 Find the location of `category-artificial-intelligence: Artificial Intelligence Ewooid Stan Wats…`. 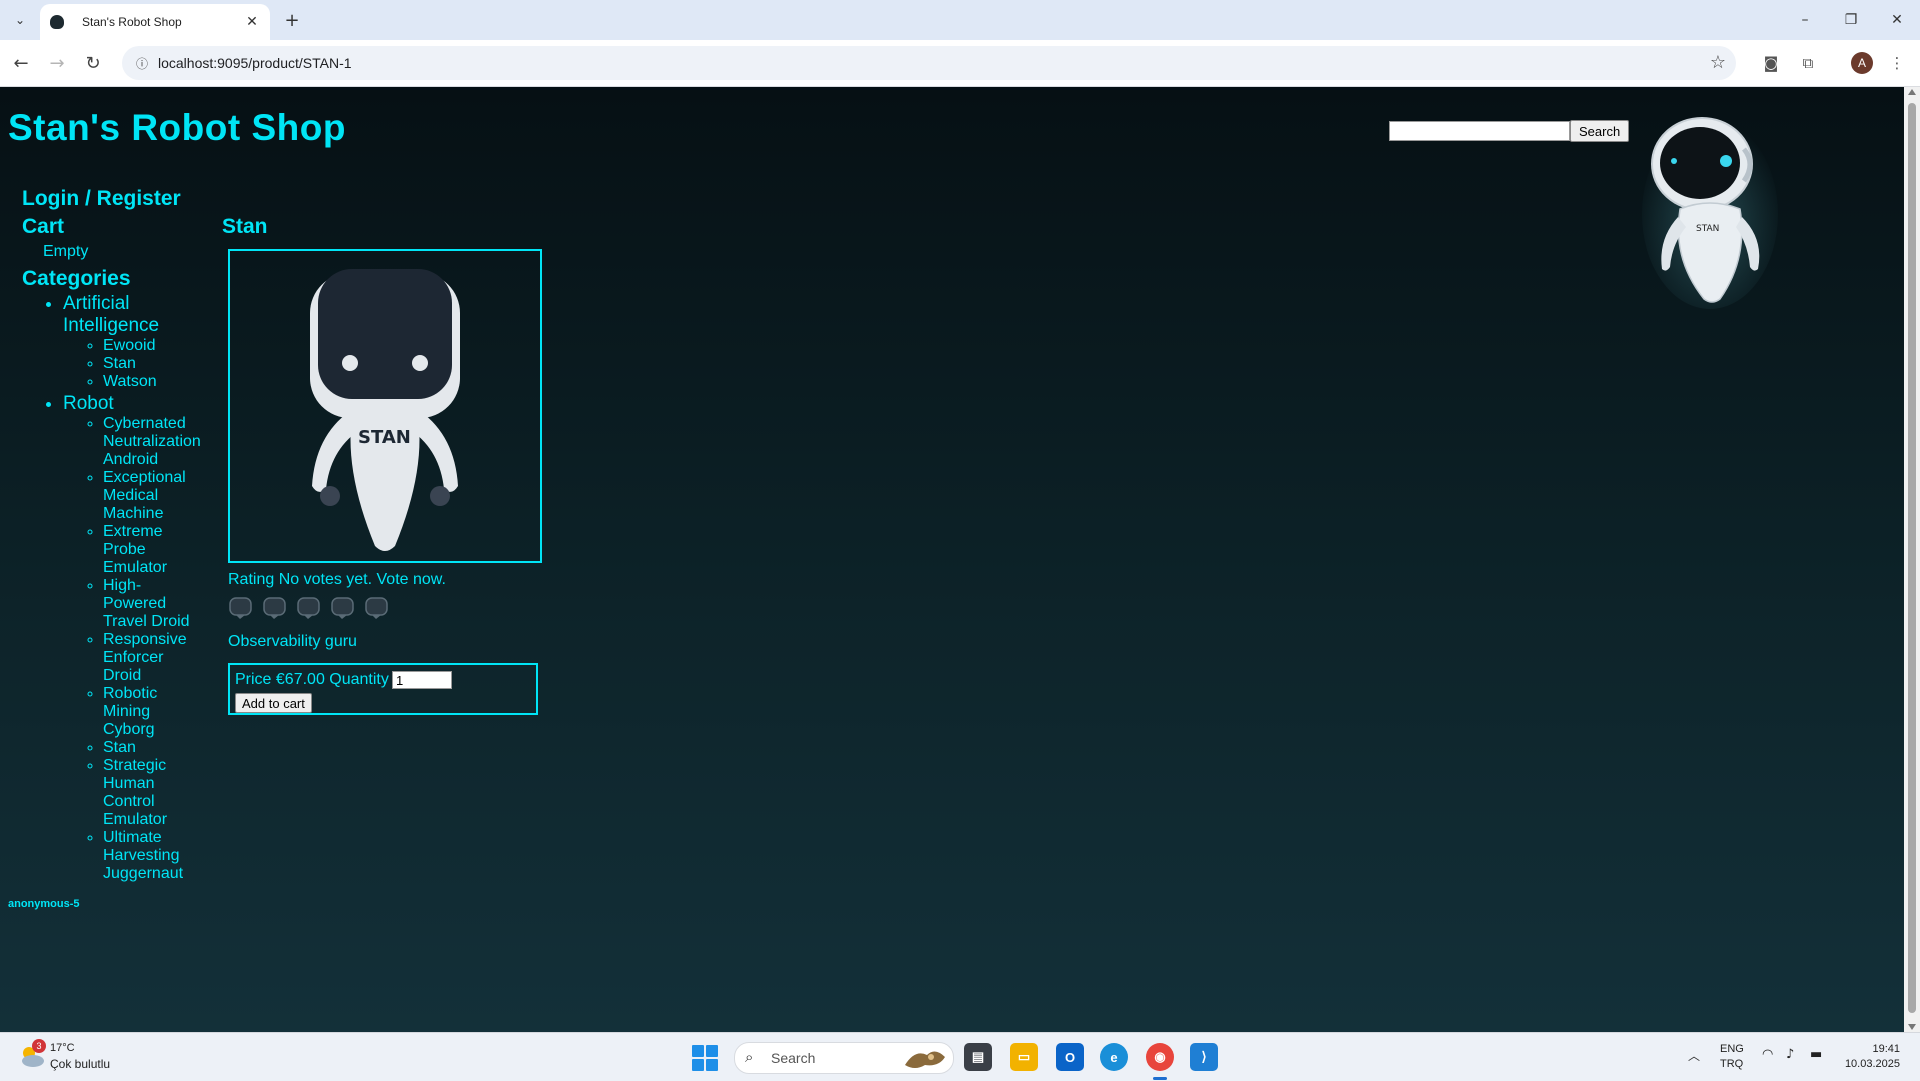

category-artificial-intelligence: Artificial Intelligence Ewooid Stan Wats… is located at coordinates (132, 342).